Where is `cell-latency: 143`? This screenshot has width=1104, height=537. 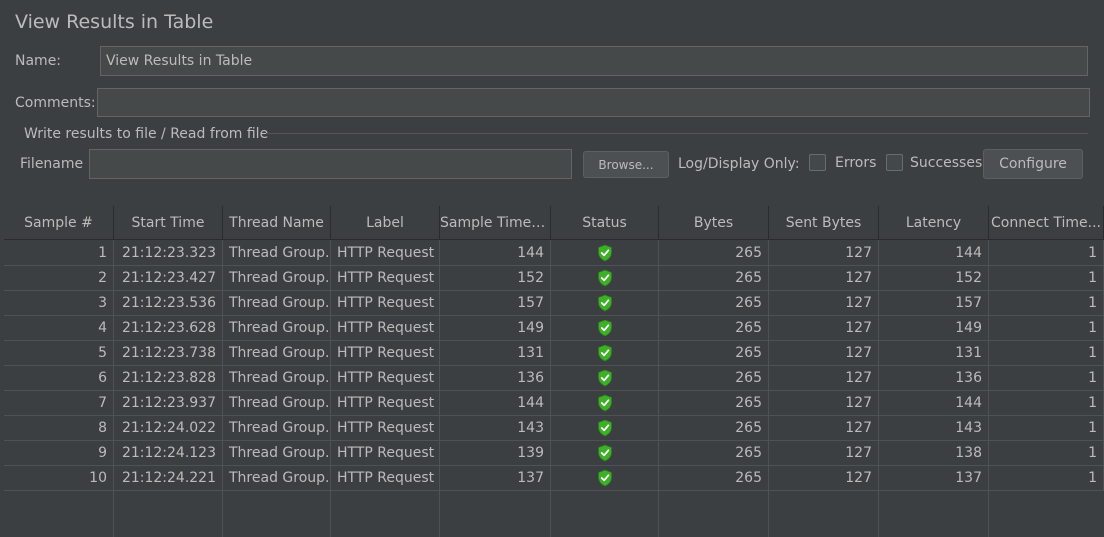
cell-latency: 143 is located at coordinates (934, 427).